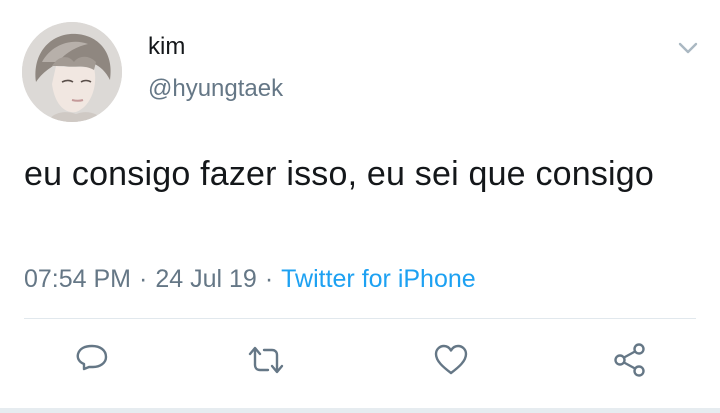  I want to click on avatar-image, so click(72, 72).